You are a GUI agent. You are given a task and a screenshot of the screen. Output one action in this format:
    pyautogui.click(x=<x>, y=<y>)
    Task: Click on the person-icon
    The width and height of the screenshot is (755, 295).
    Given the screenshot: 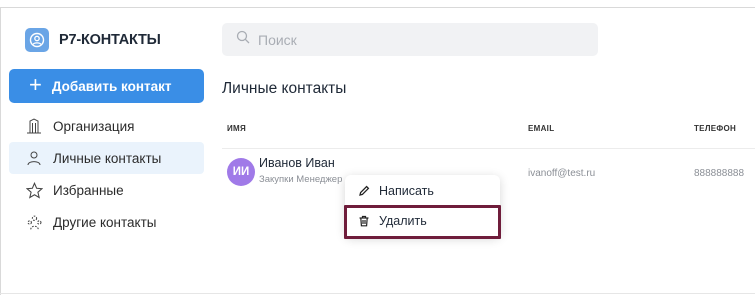 What is the action you would take?
    pyautogui.click(x=34, y=158)
    